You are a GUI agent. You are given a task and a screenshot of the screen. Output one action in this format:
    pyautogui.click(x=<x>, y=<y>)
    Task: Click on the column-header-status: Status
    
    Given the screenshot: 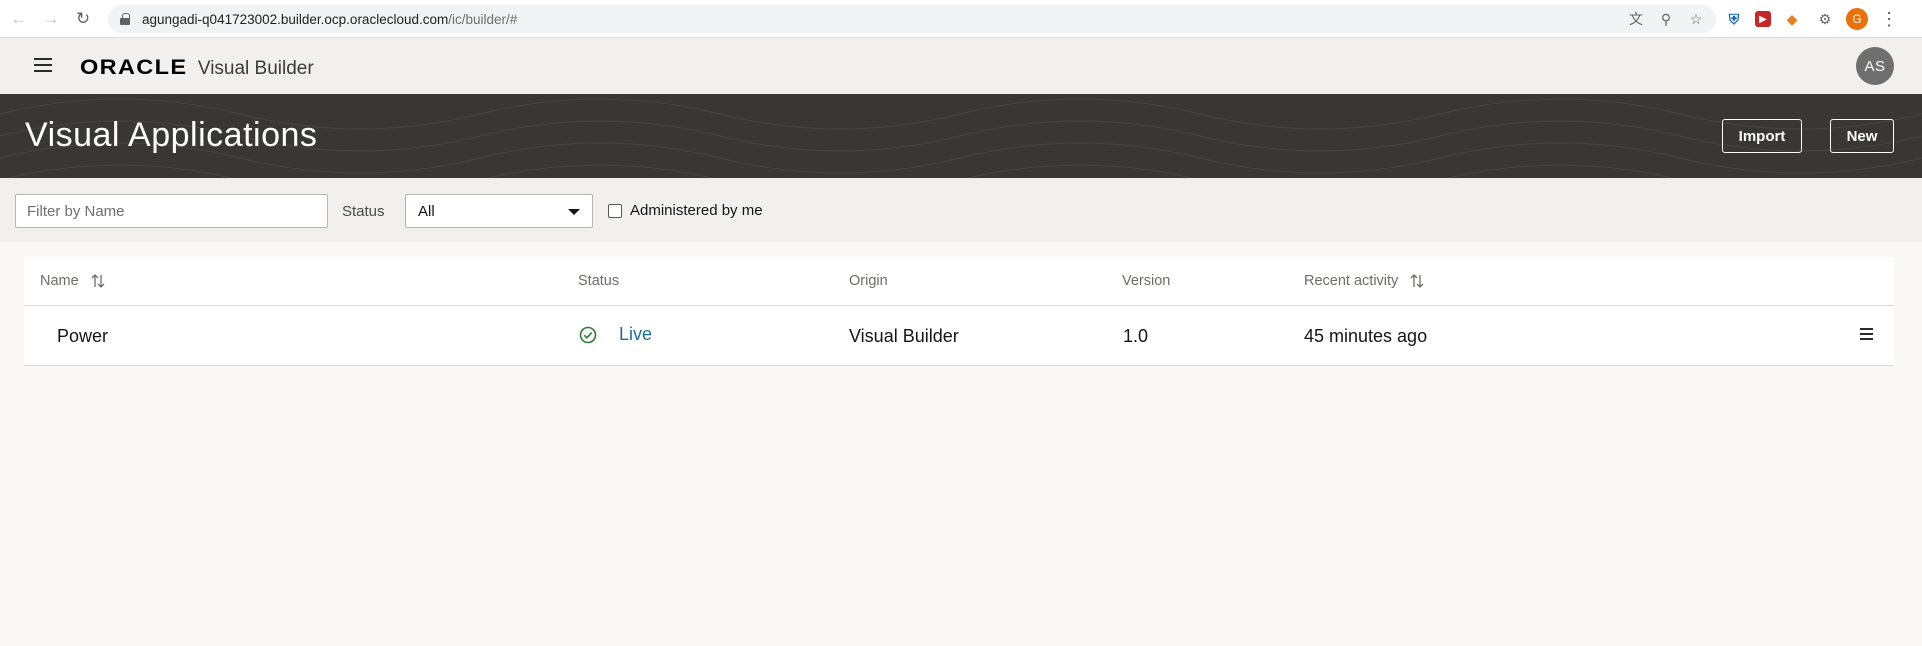 What is the action you would take?
    pyautogui.click(x=598, y=281)
    